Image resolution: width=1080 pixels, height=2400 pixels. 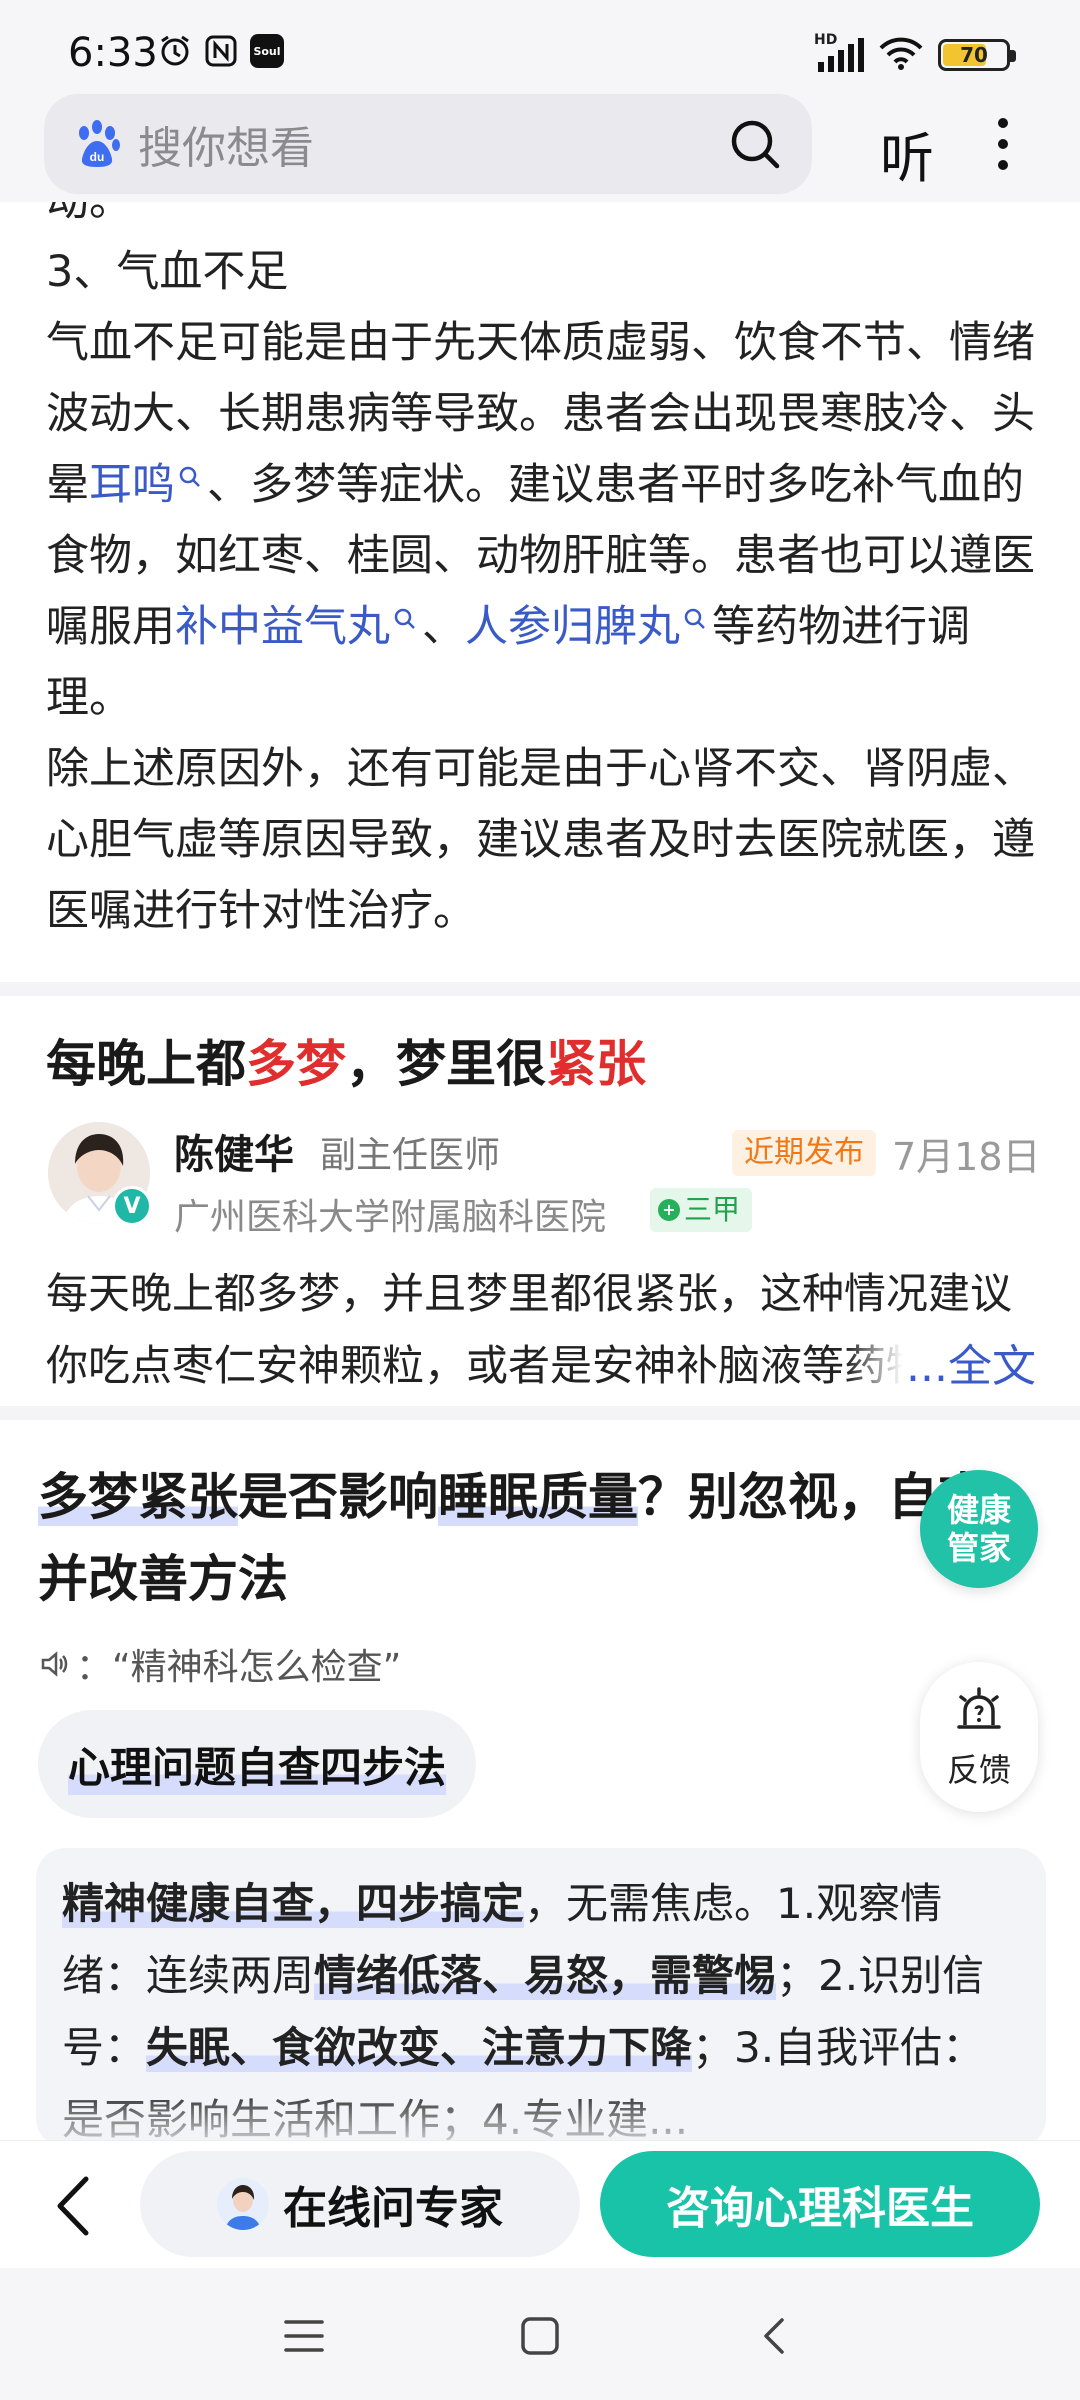 I want to click on bottom-action-bar: 在线问专家 咨询心理科医生, so click(x=540, y=2204).